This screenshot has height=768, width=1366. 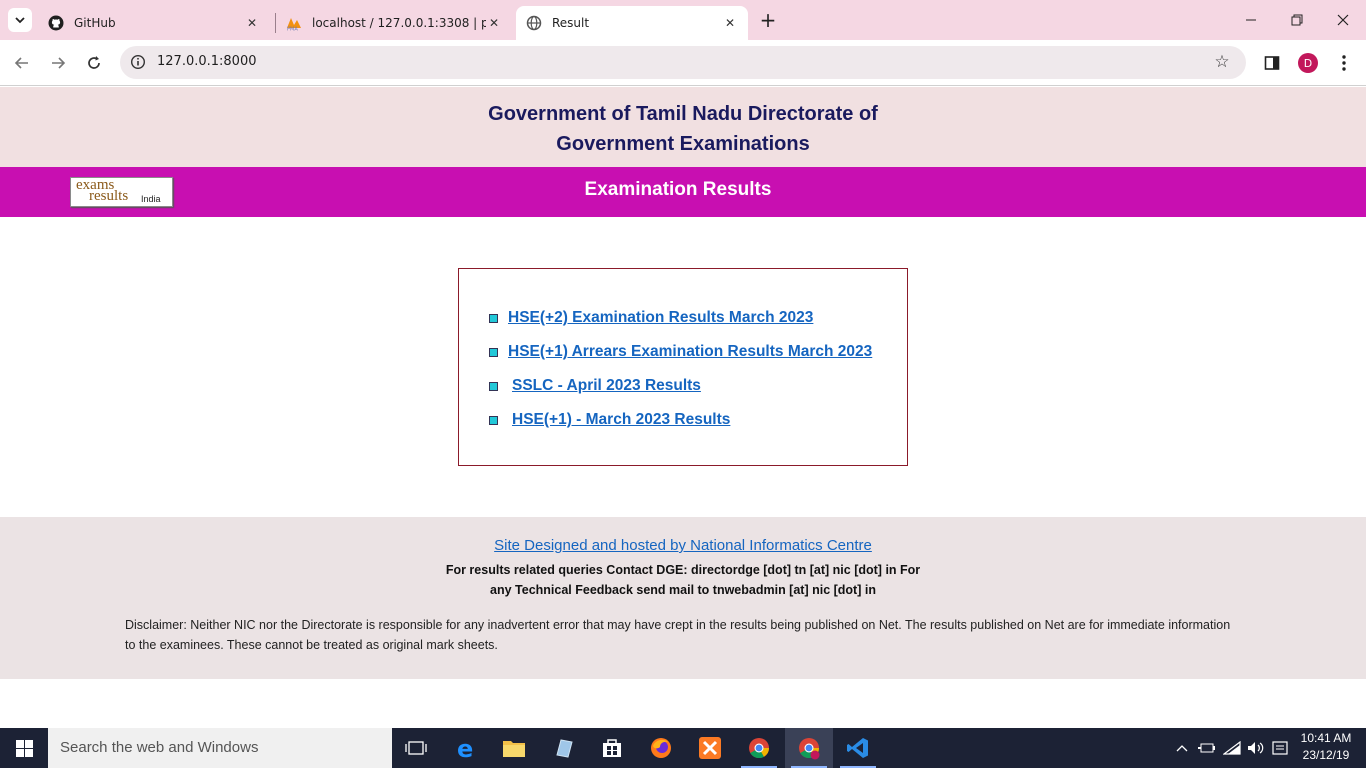 What do you see at coordinates (151, 199) in the screenshot?
I see `logo-text-india: India` at bounding box center [151, 199].